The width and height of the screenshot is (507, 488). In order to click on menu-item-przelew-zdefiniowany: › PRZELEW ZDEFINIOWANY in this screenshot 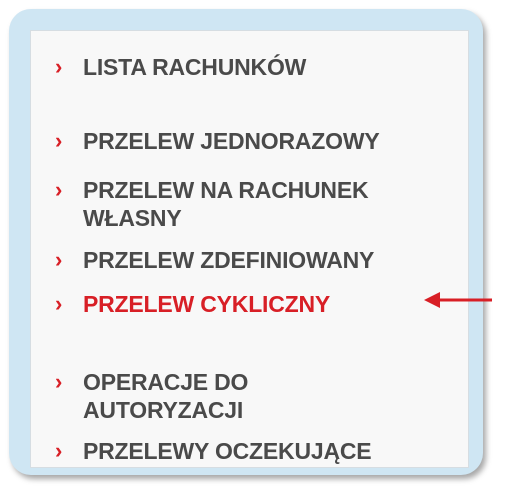, I will do `click(259, 260)`.